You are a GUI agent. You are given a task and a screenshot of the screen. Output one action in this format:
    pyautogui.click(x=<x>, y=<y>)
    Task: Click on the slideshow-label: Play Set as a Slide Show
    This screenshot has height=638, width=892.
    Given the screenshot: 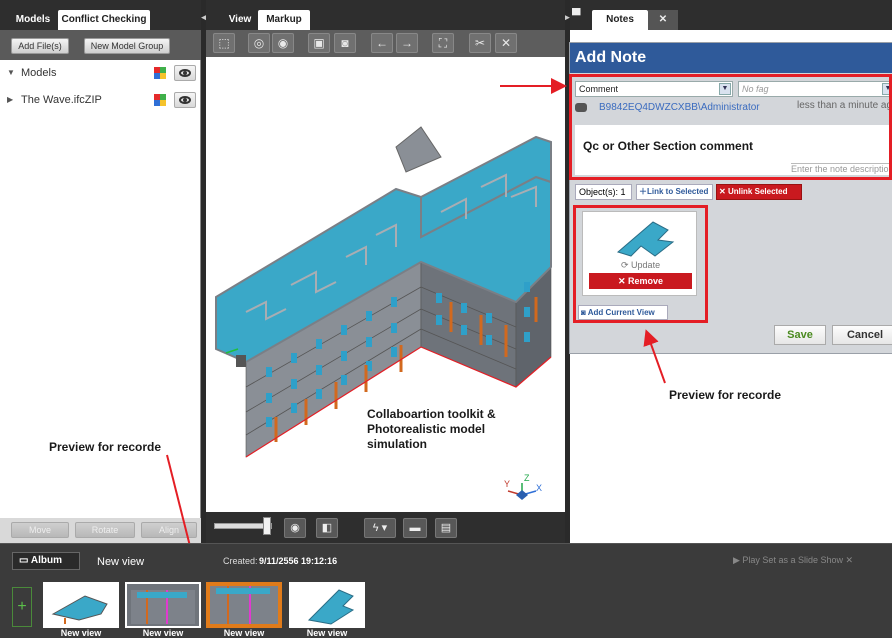 What is the action you would take?
    pyautogui.click(x=792, y=560)
    